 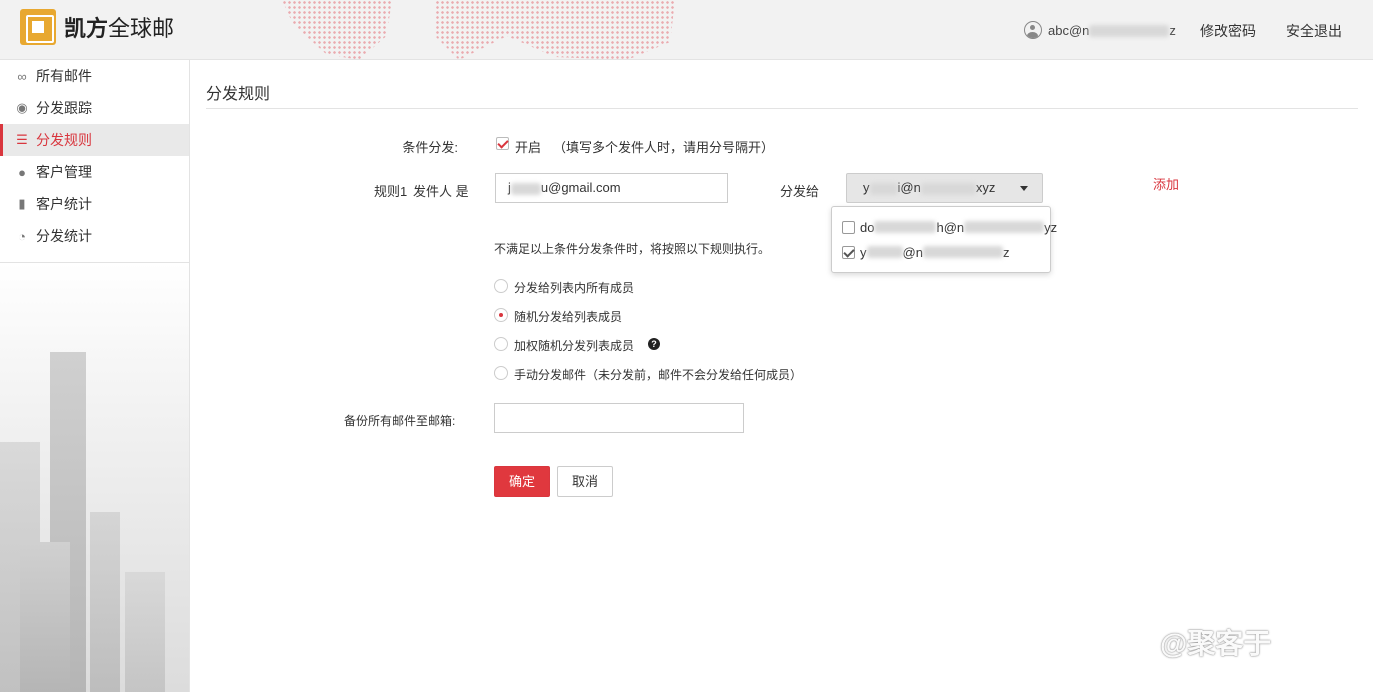 I want to click on brand-logo: 凯方全球邮, so click(x=97, y=27).